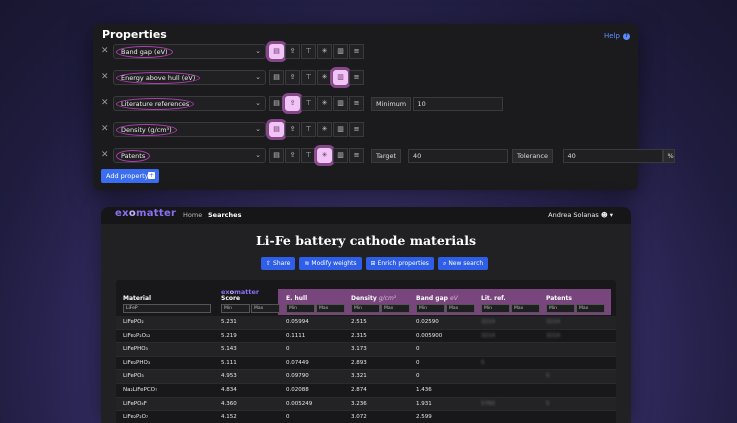 The image size is (737, 423). I want to click on property-select: Density (g/cm³) ⌄, so click(189, 129).